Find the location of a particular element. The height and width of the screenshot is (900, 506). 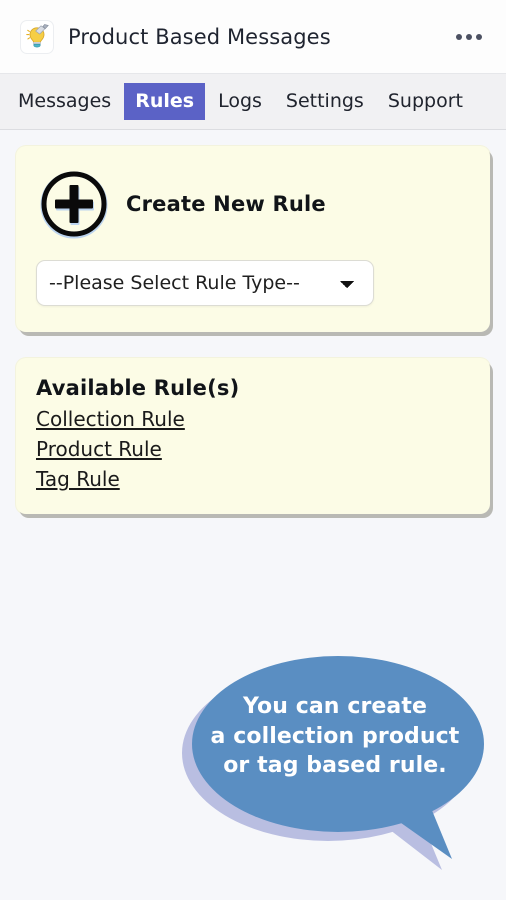

tab-bar: Messages Rules Logs Settings Support is located at coordinates (253, 102).